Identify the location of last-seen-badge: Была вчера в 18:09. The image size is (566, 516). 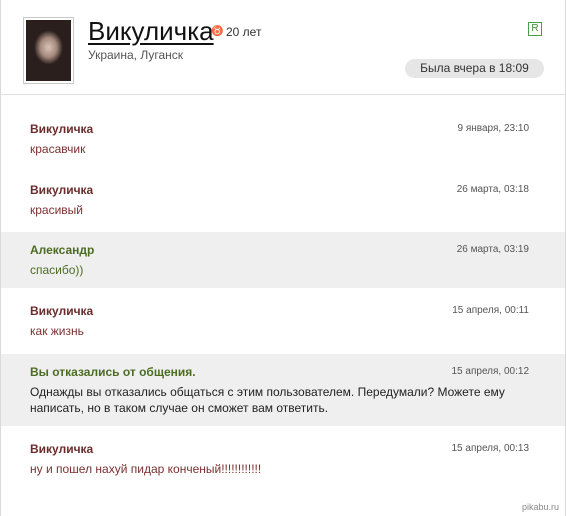
(474, 68).